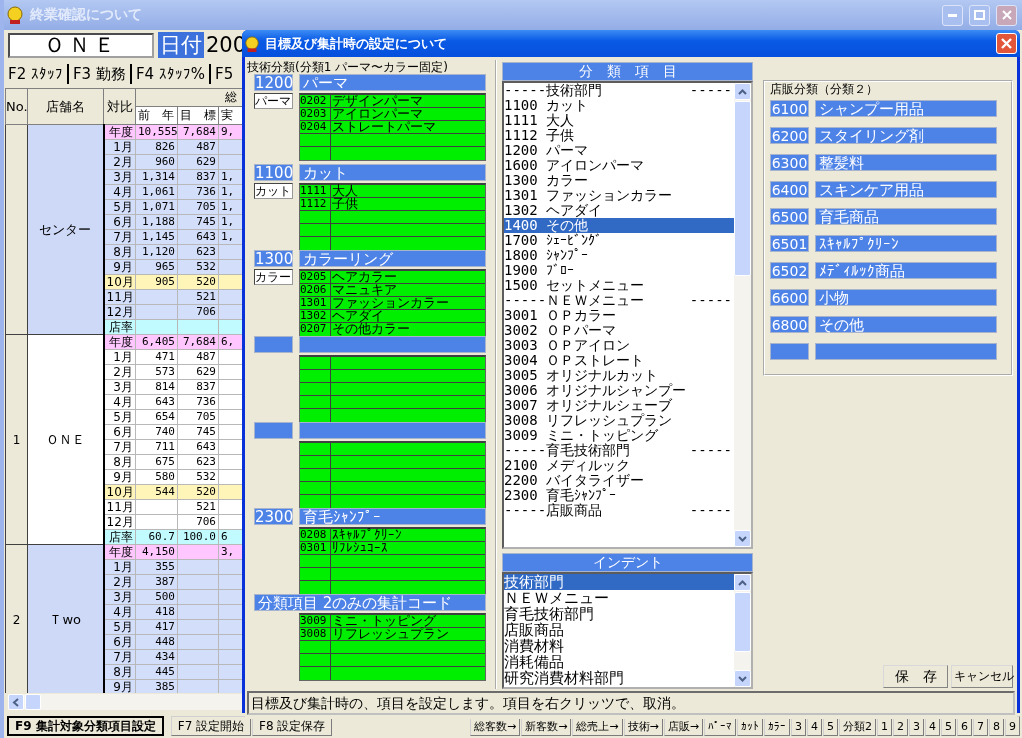 This screenshot has width=1022, height=738. Describe the element at coordinates (1006, 15) in the screenshot. I see `close-button` at that location.